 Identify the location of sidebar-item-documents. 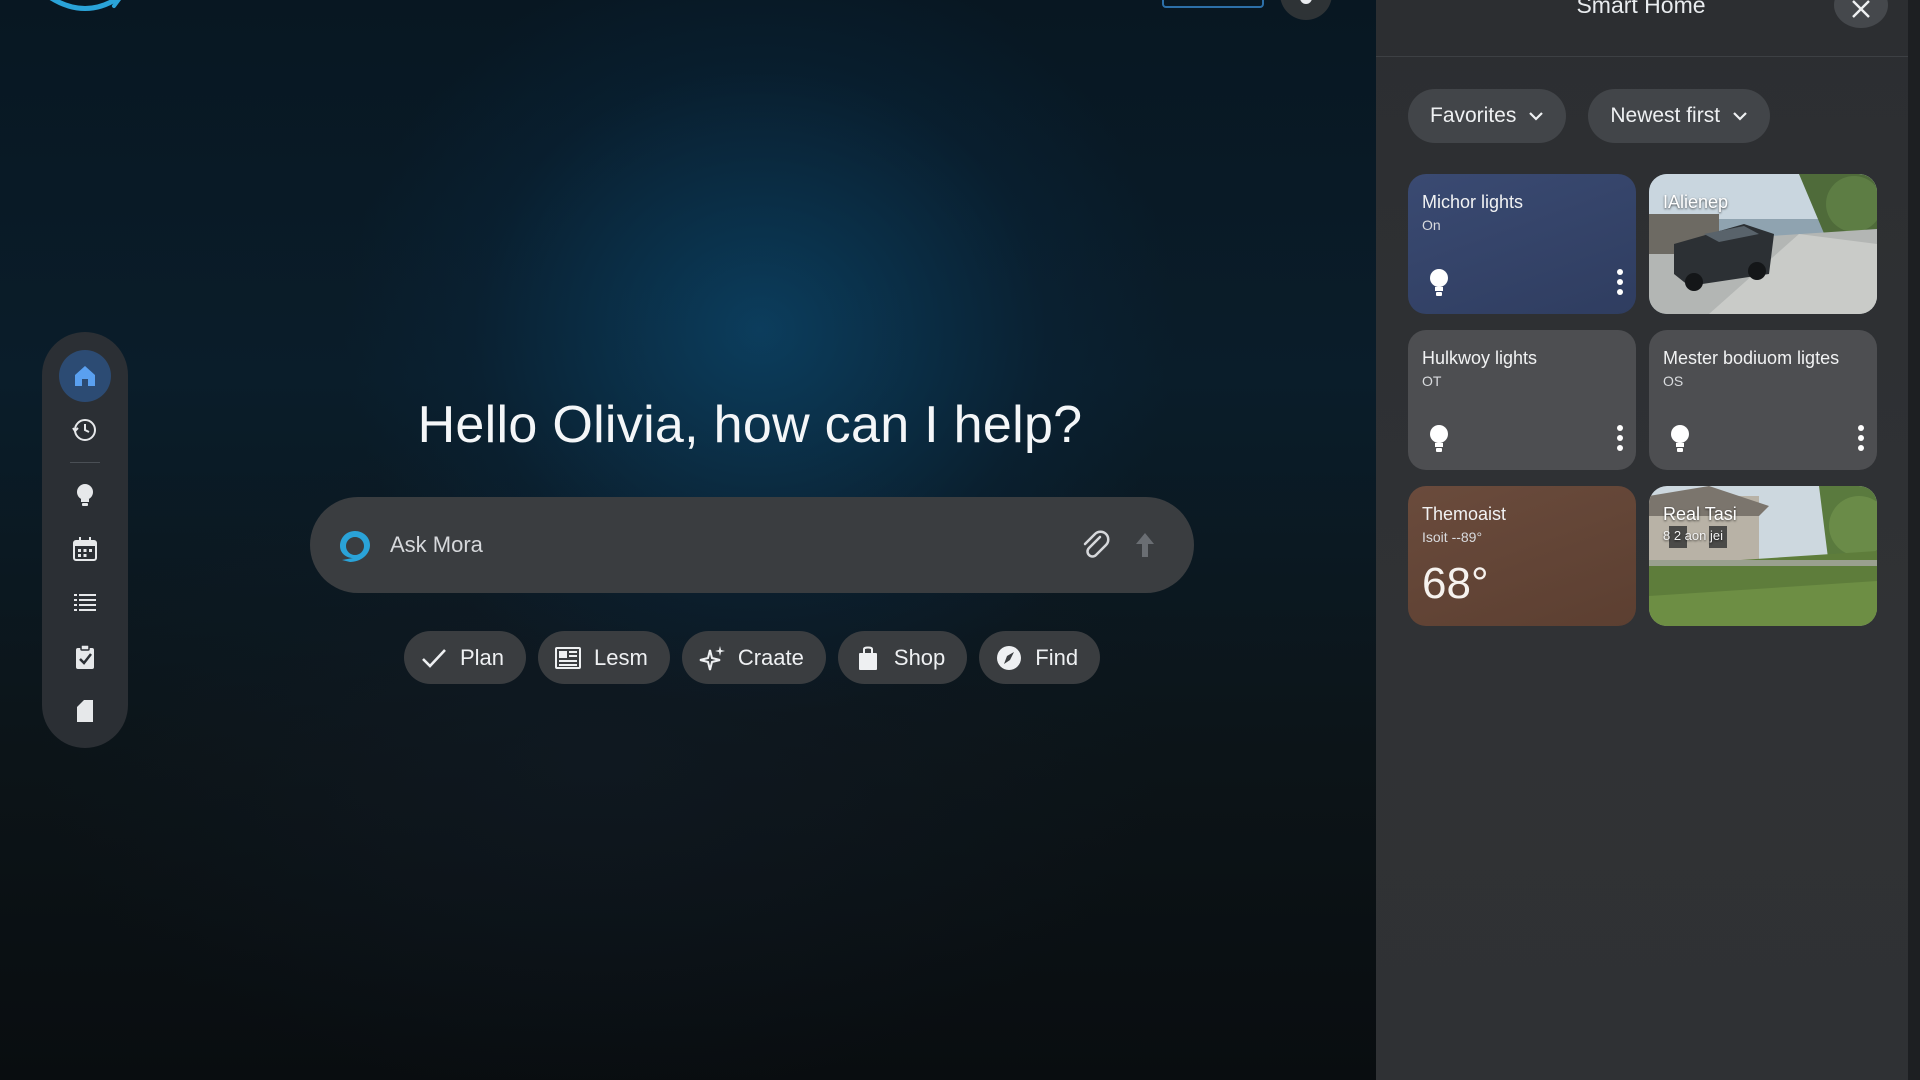
(85, 711).